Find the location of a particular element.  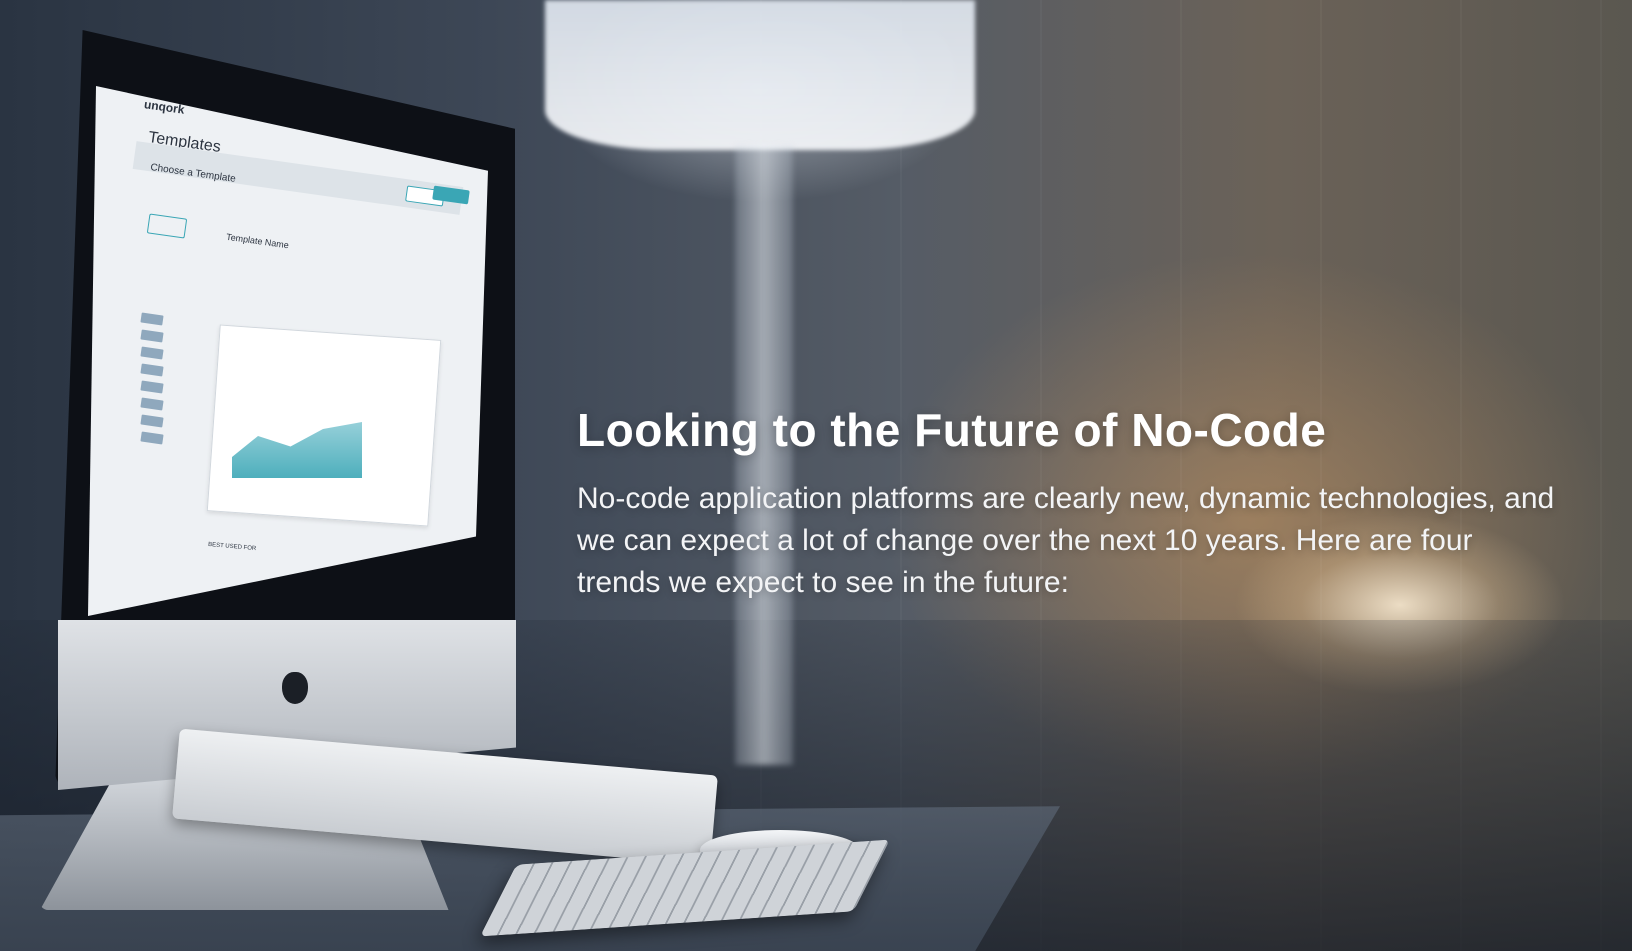

lamp-shade is located at coordinates (760, 75).